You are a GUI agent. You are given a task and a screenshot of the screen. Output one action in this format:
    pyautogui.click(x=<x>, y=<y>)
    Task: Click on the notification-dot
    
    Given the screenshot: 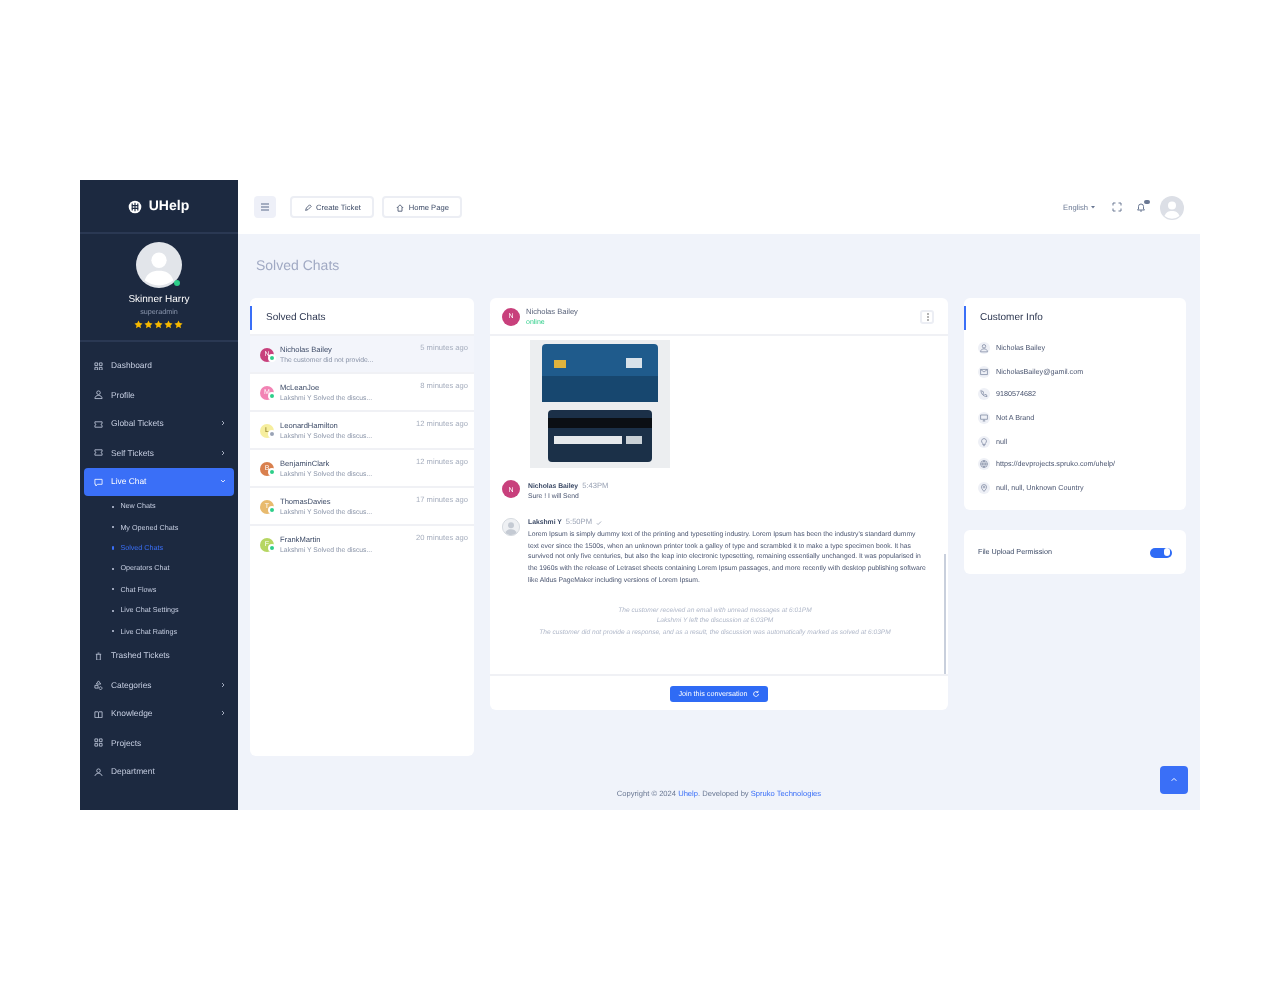 What is the action you would take?
    pyautogui.click(x=1146, y=201)
    